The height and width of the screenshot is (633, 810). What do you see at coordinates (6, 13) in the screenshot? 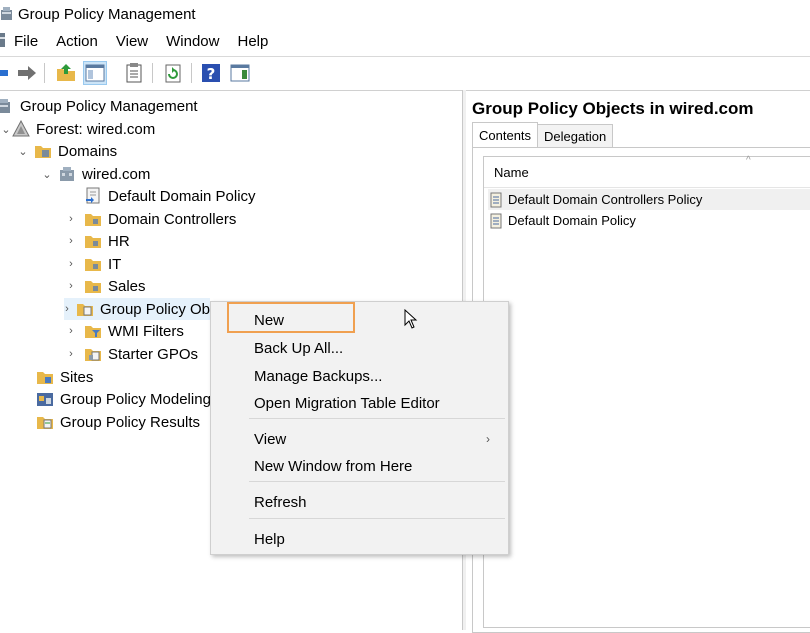
I see `app-icon` at bounding box center [6, 13].